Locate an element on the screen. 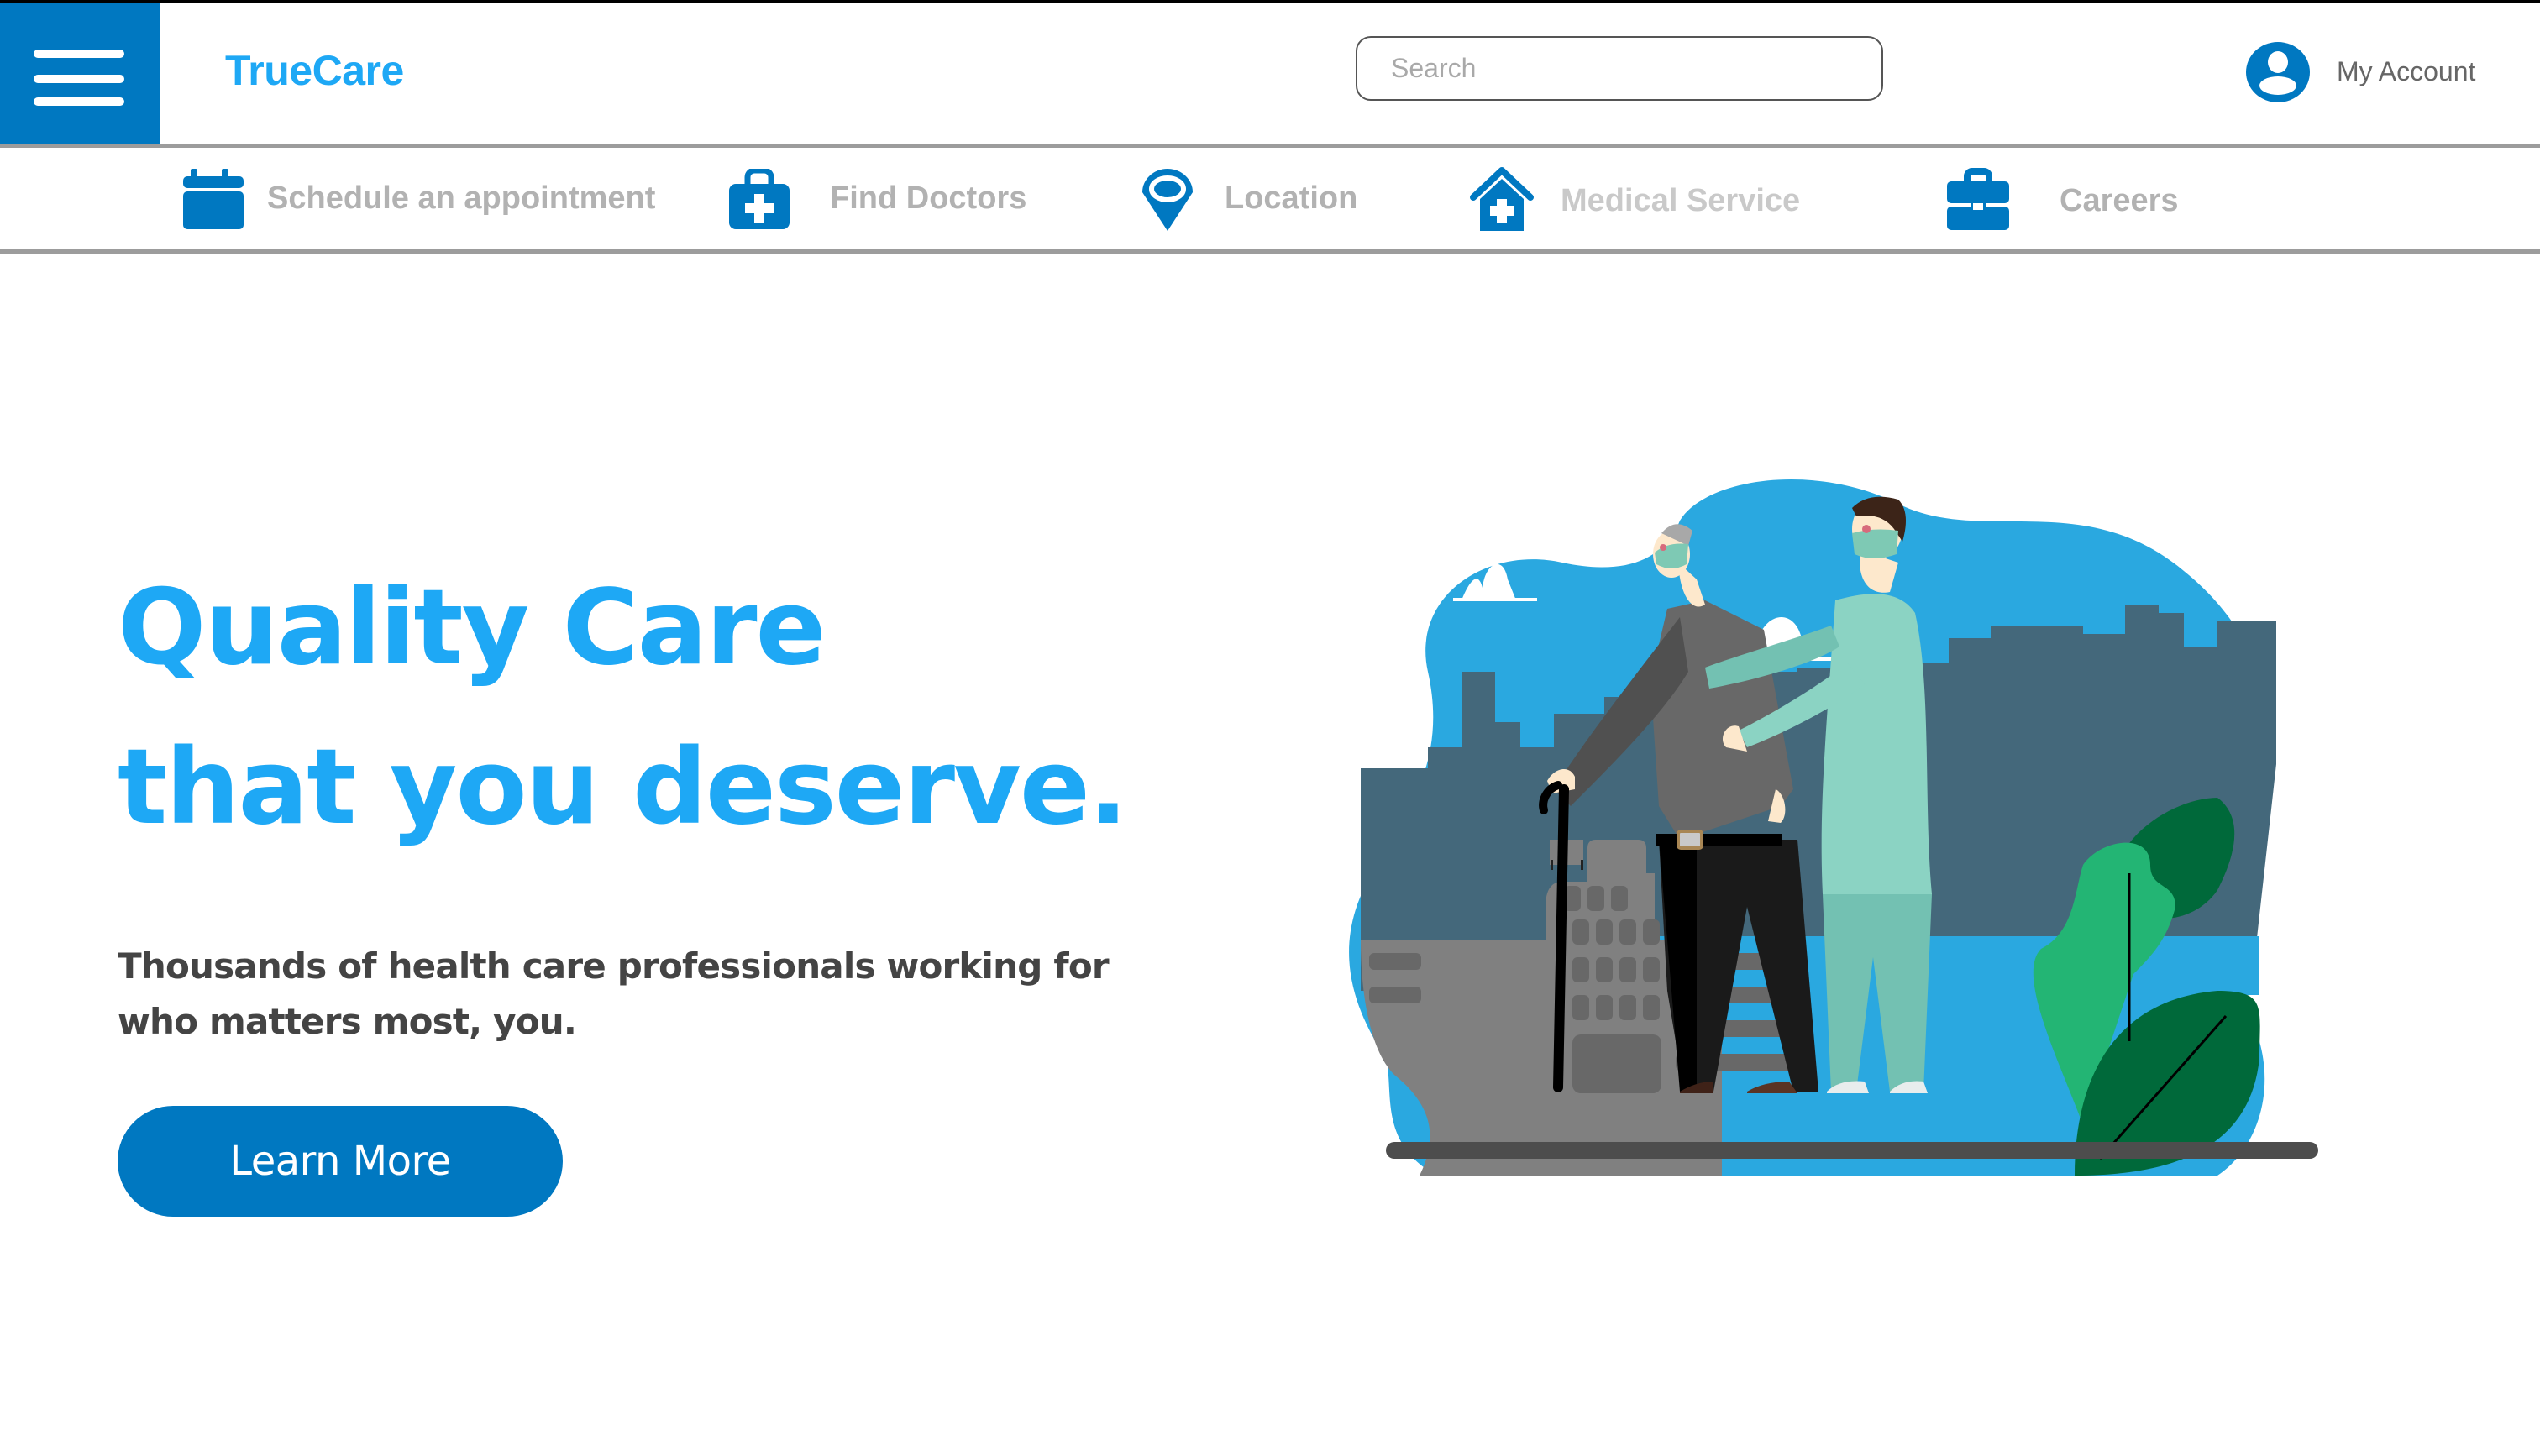  ground-line is located at coordinates (1852, 1150).